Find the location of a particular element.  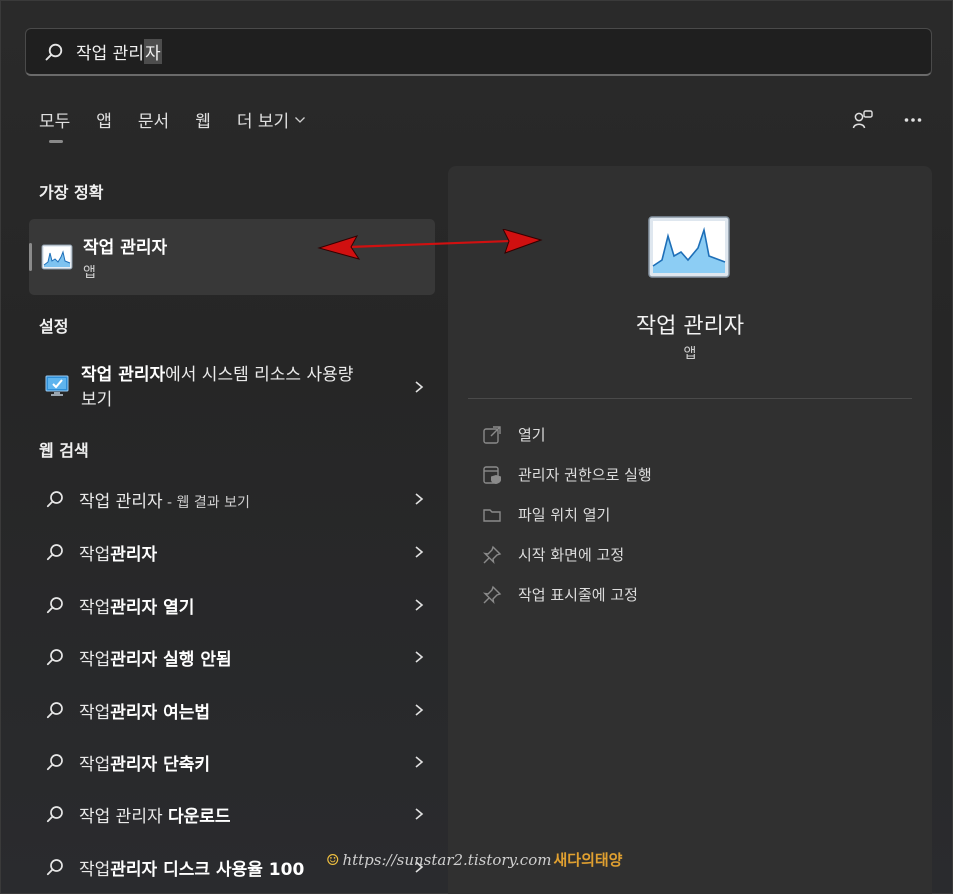

action-open-file-location: 파일 위치 열기 is located at coordinates (546, 514).